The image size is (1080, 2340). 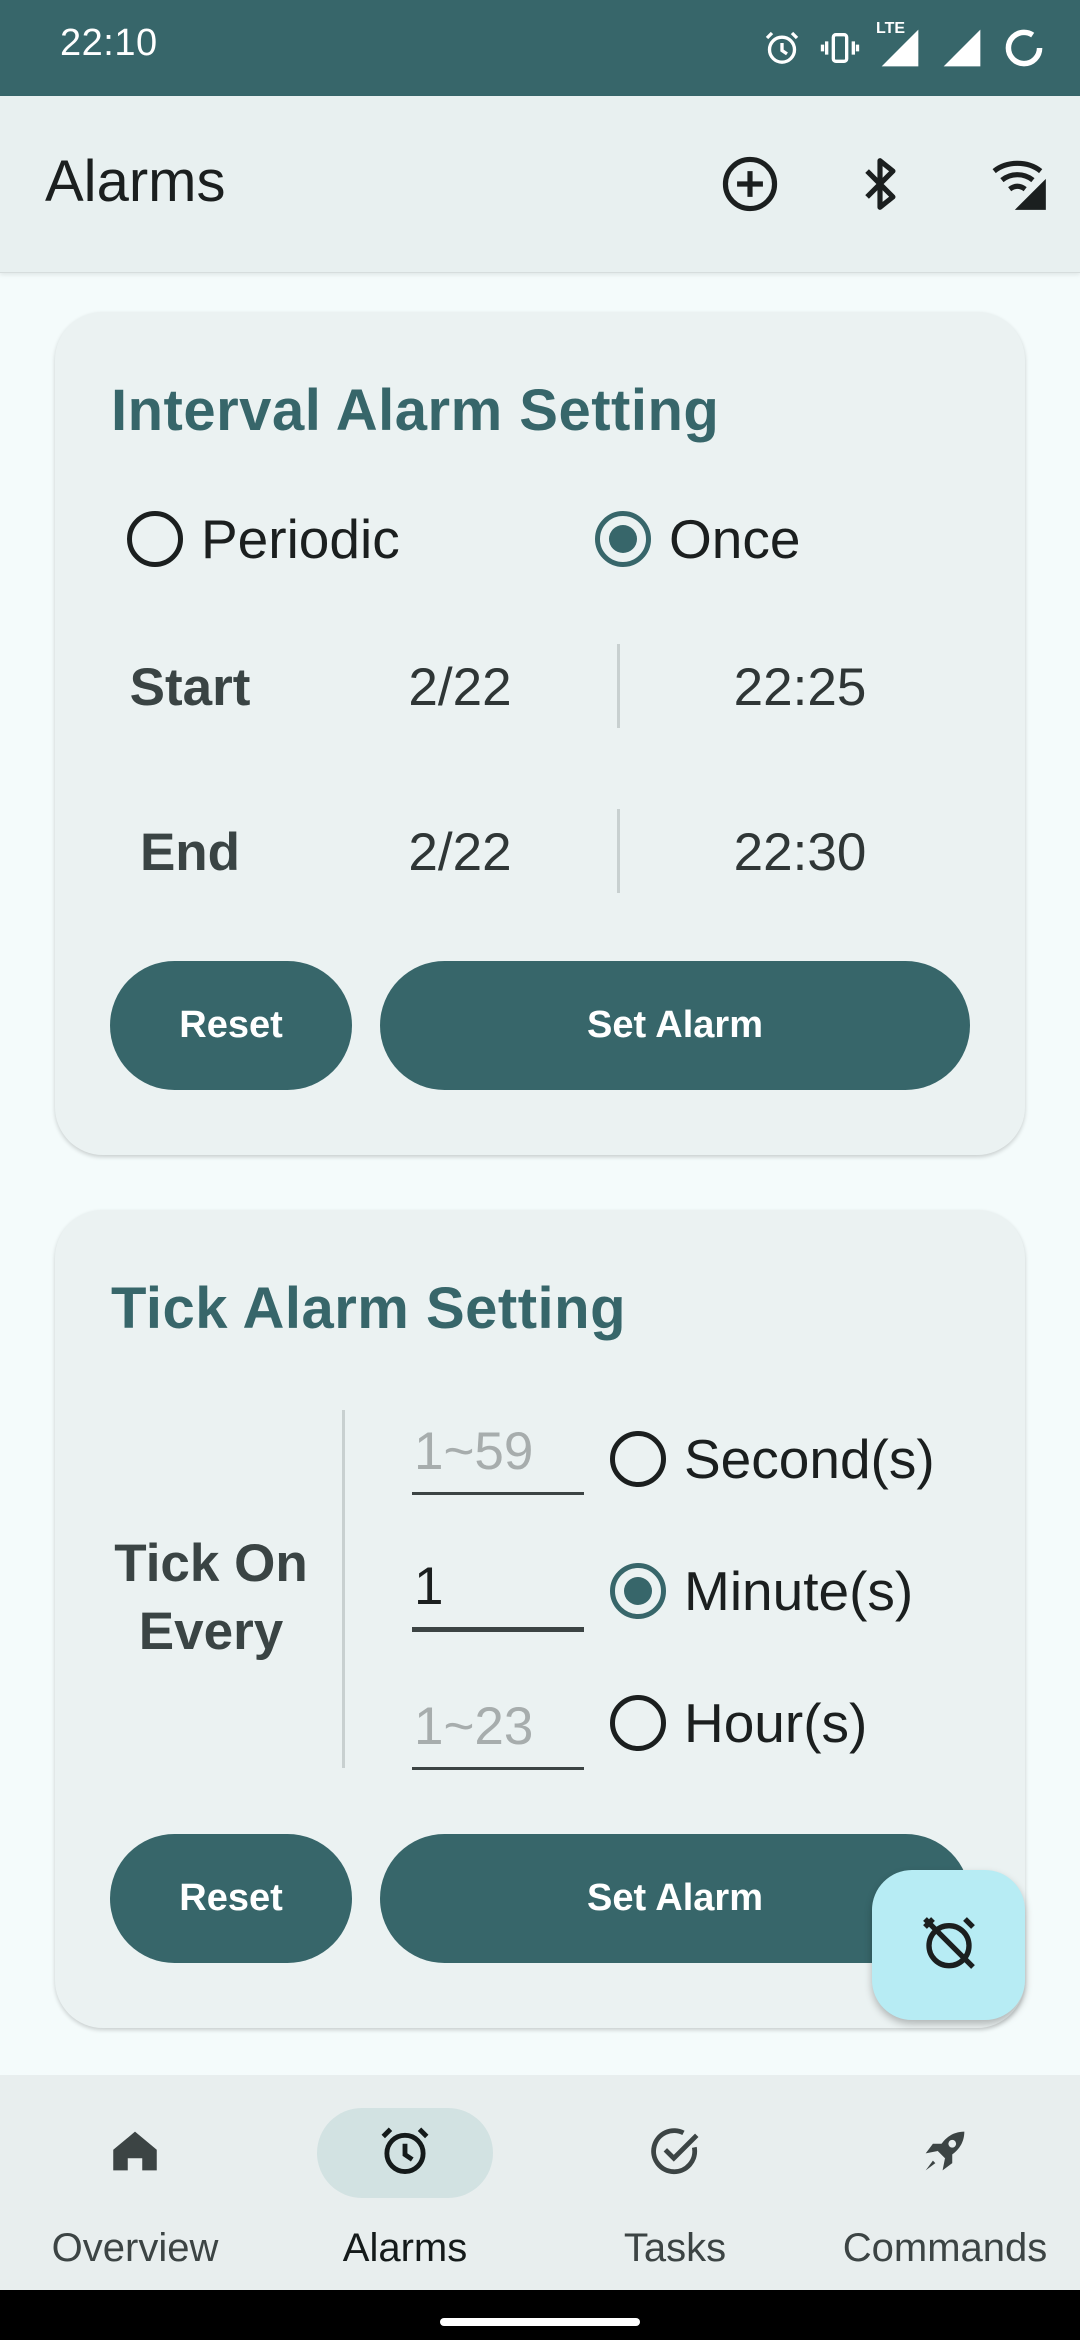 What do you see at coordinates (675, 1025) in the screenshot?
I see `interval-set-alarm-button: Set Alarm` at bounding box center [675, 1025].